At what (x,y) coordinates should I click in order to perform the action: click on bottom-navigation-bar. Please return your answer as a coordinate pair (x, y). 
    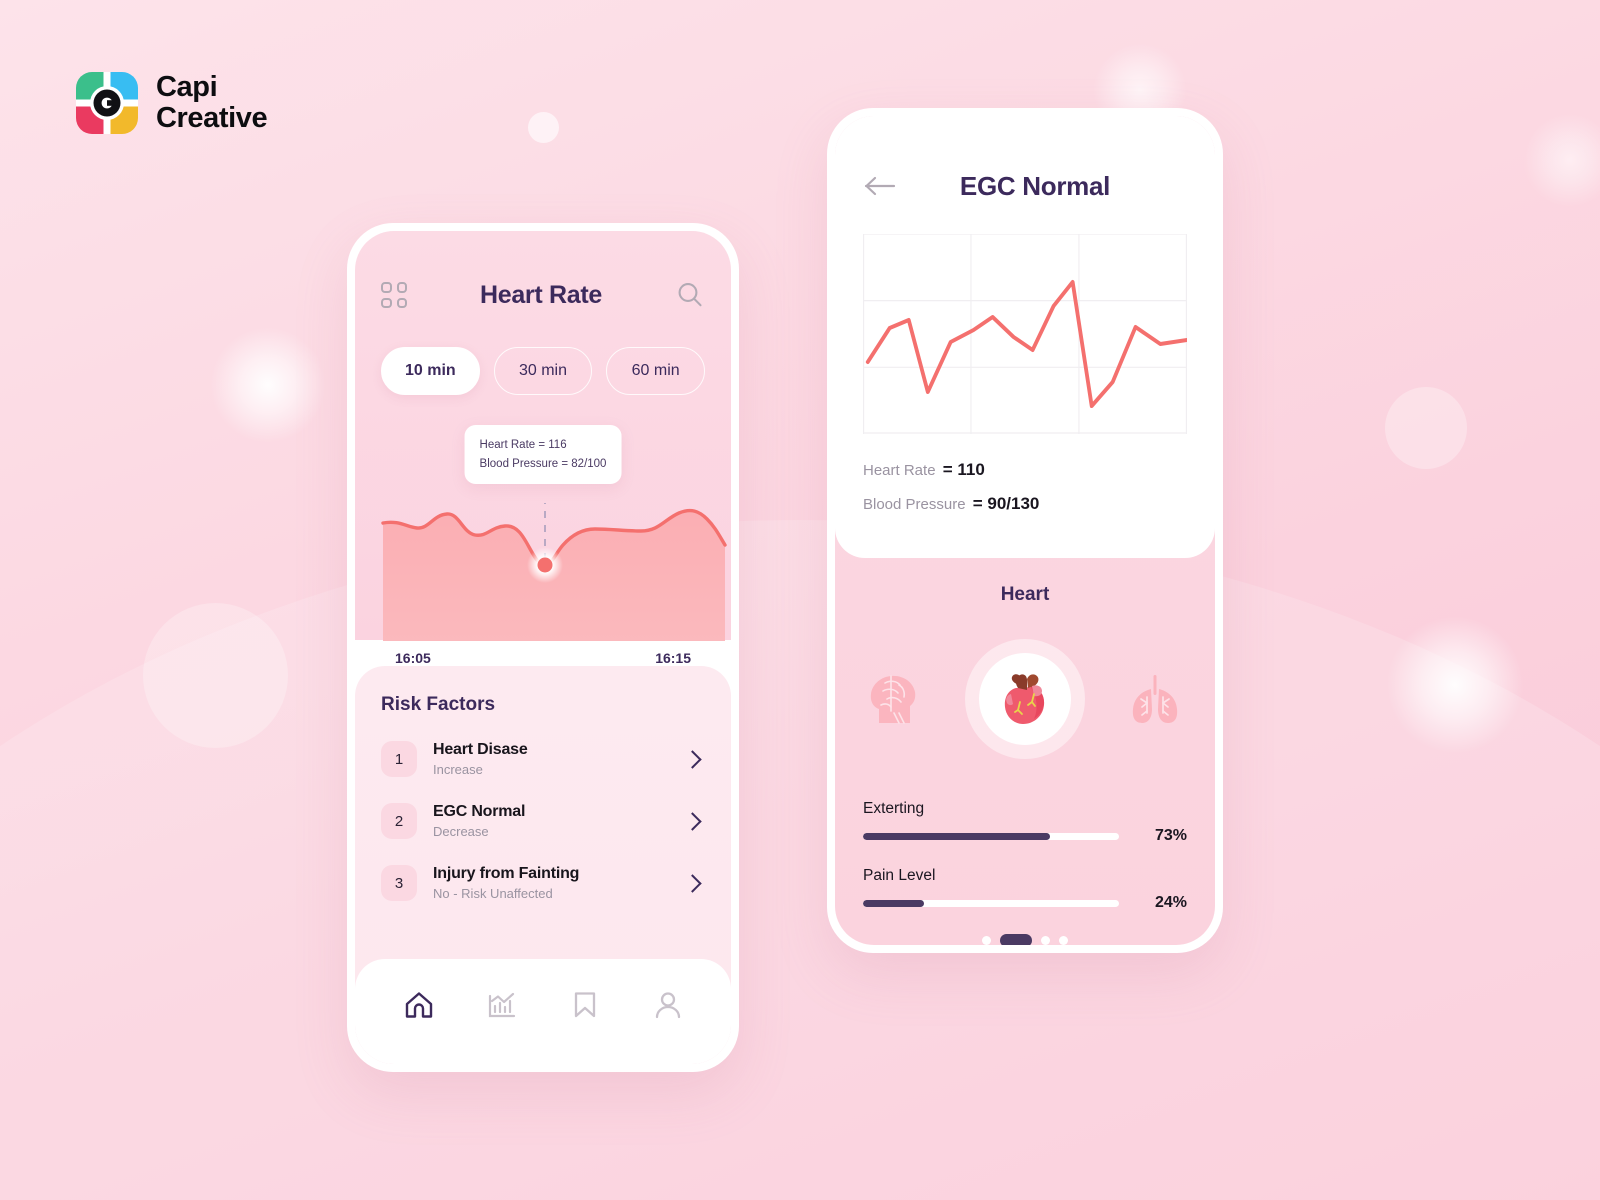
    Looking at the image, I should click on (543, 1011).